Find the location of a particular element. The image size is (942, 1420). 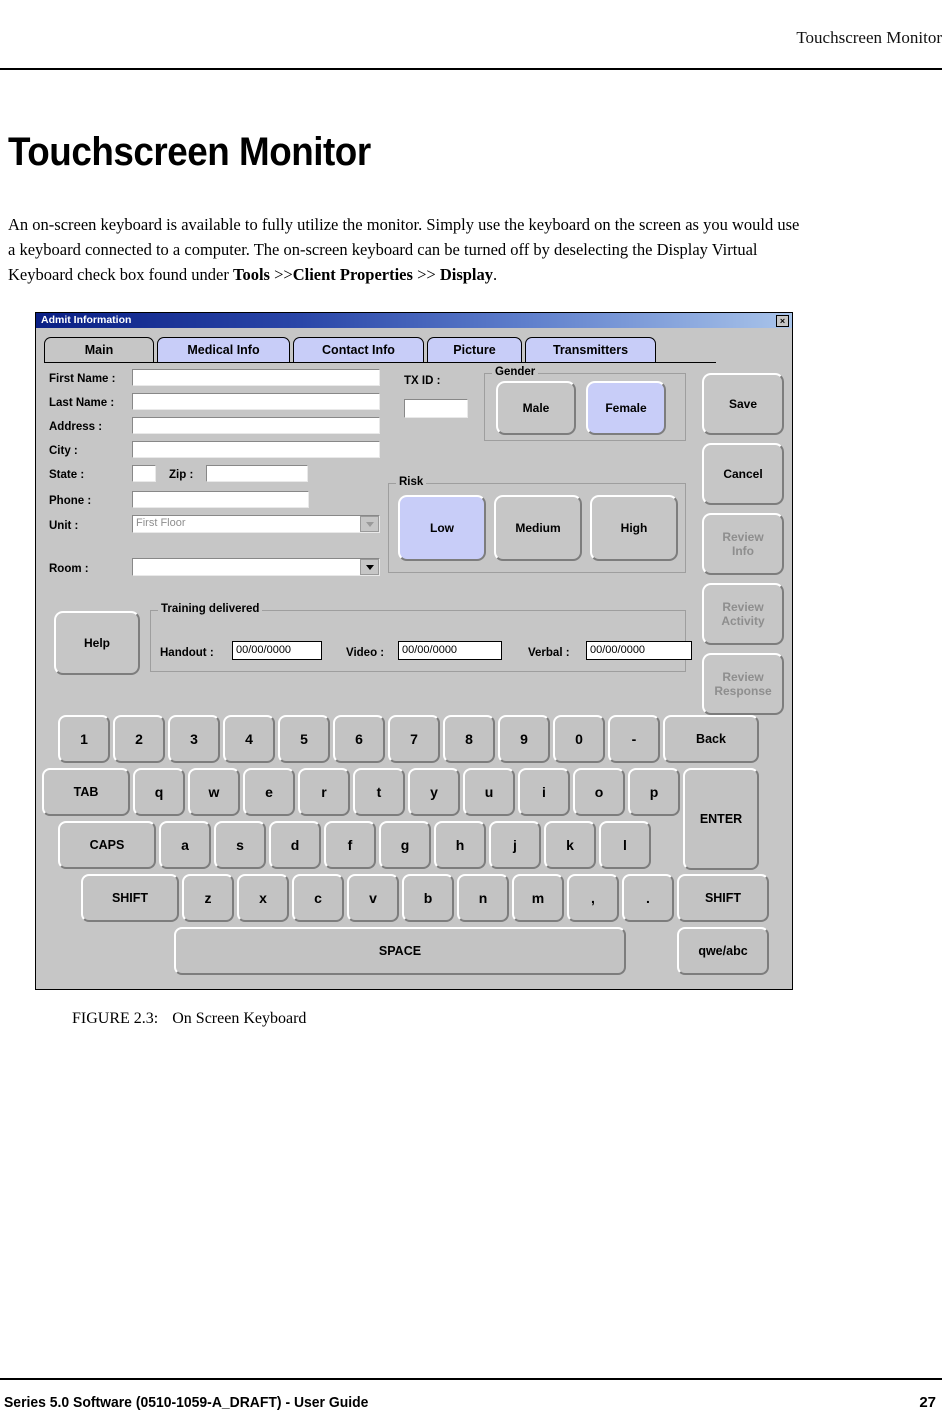

chevron-down-icon-unit is located at coordinates (369, 524).